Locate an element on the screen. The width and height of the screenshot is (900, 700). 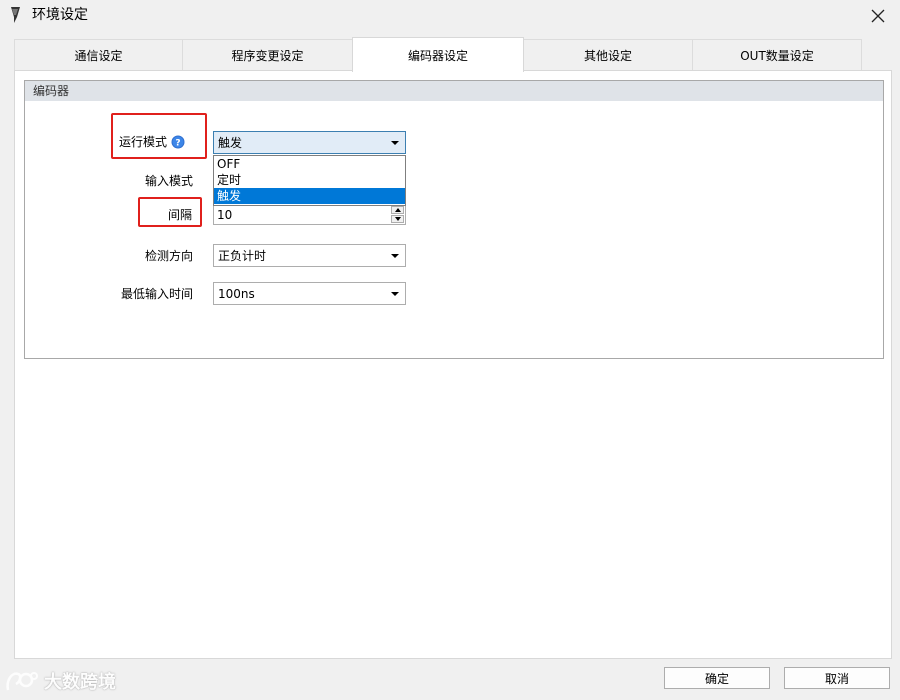
cancel-button: 取消 is located at coordinates (837, 678).